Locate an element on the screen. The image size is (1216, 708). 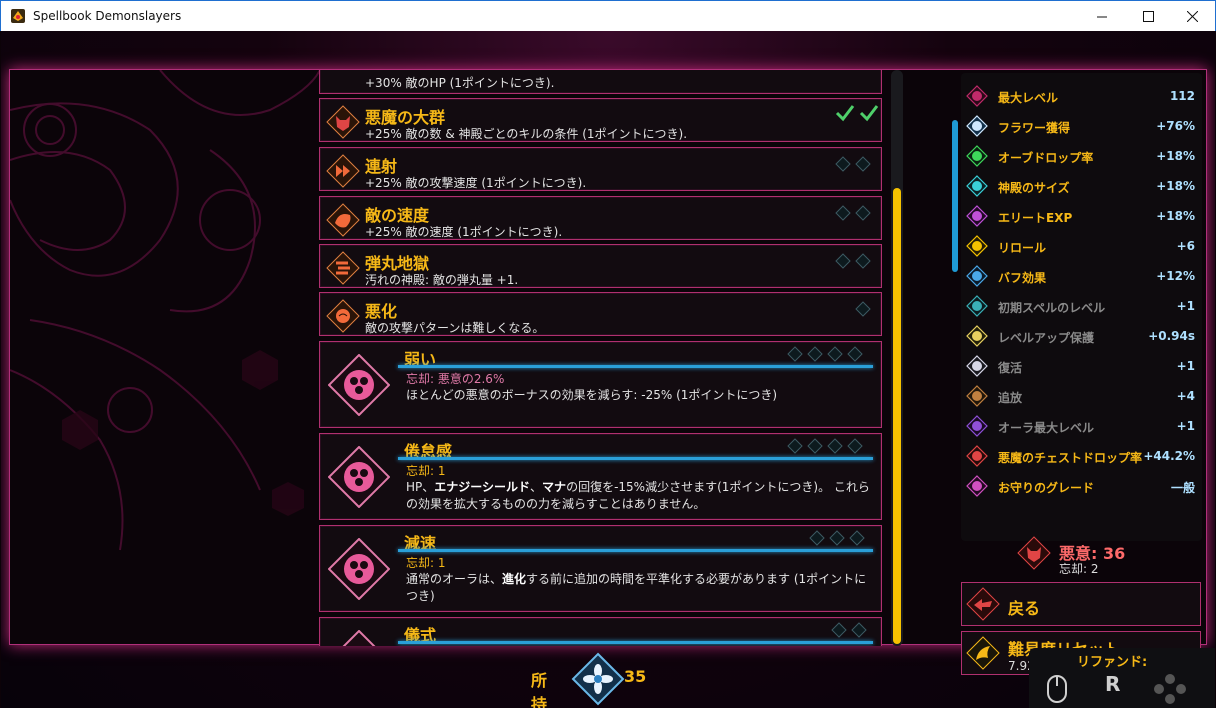
flower-icon is located at coordinates (977, 126).